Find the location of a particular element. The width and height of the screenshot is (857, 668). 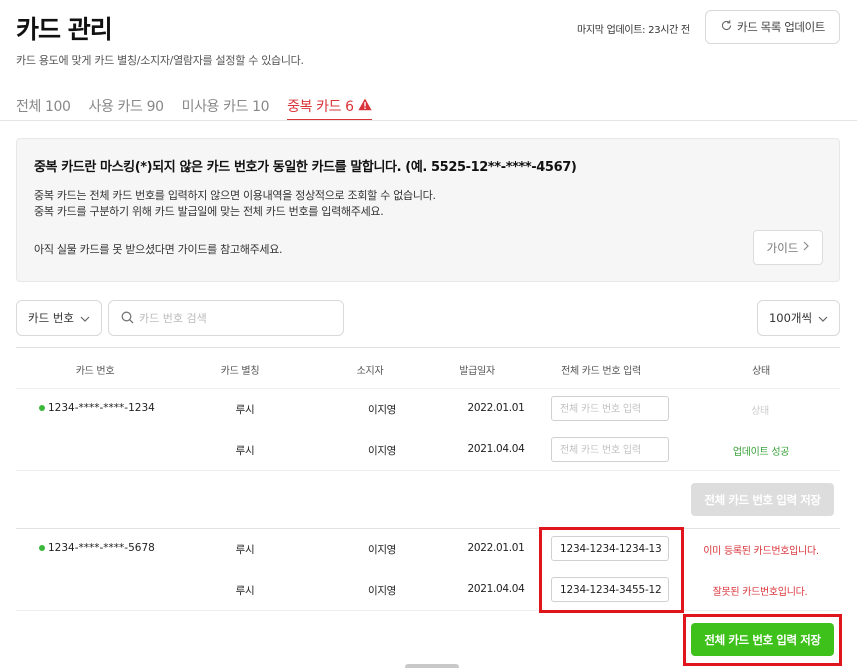

row-status-error: 이미 등록된 카드번호입니다. is located at coordinates (761, 551).